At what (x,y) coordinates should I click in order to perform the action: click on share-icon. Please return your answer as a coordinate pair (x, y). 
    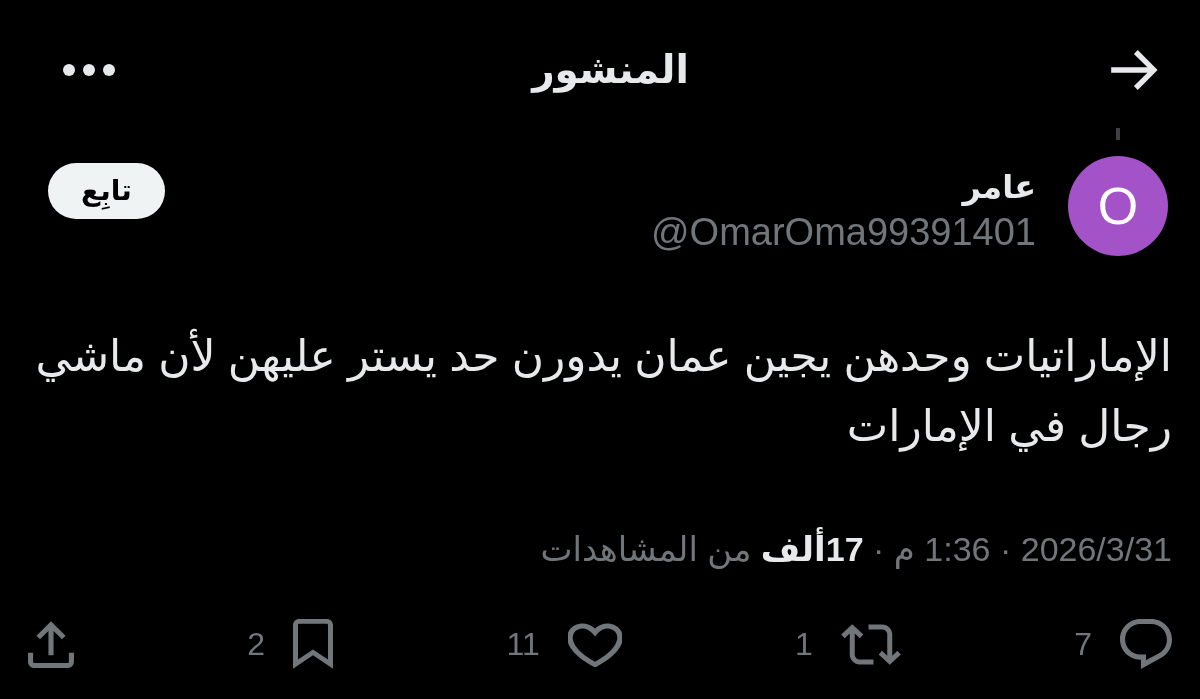
    Looking at the image, I should click on (51, 644).